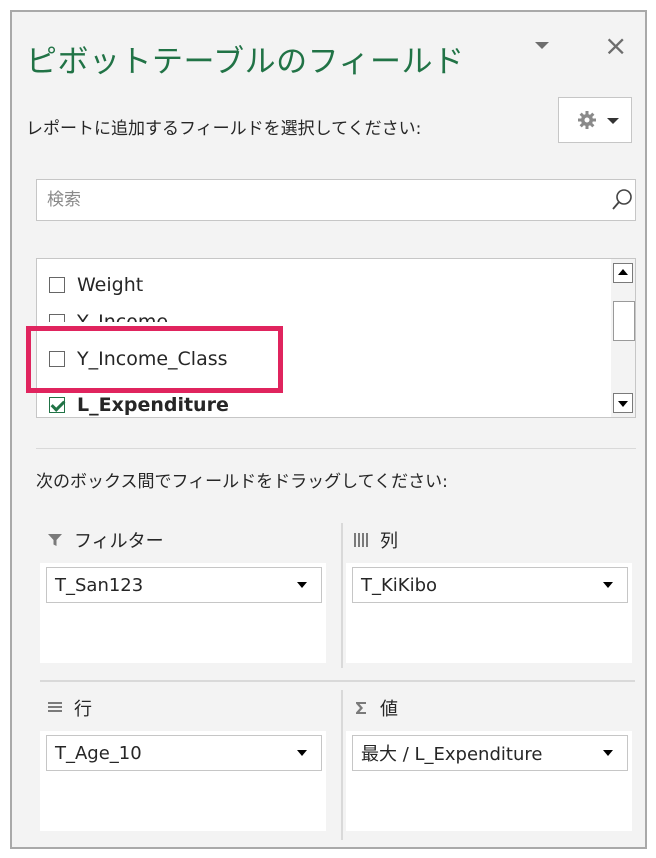 The image size is (656, 858). I want to click on area-divider-horizontal, so click(337, 681).